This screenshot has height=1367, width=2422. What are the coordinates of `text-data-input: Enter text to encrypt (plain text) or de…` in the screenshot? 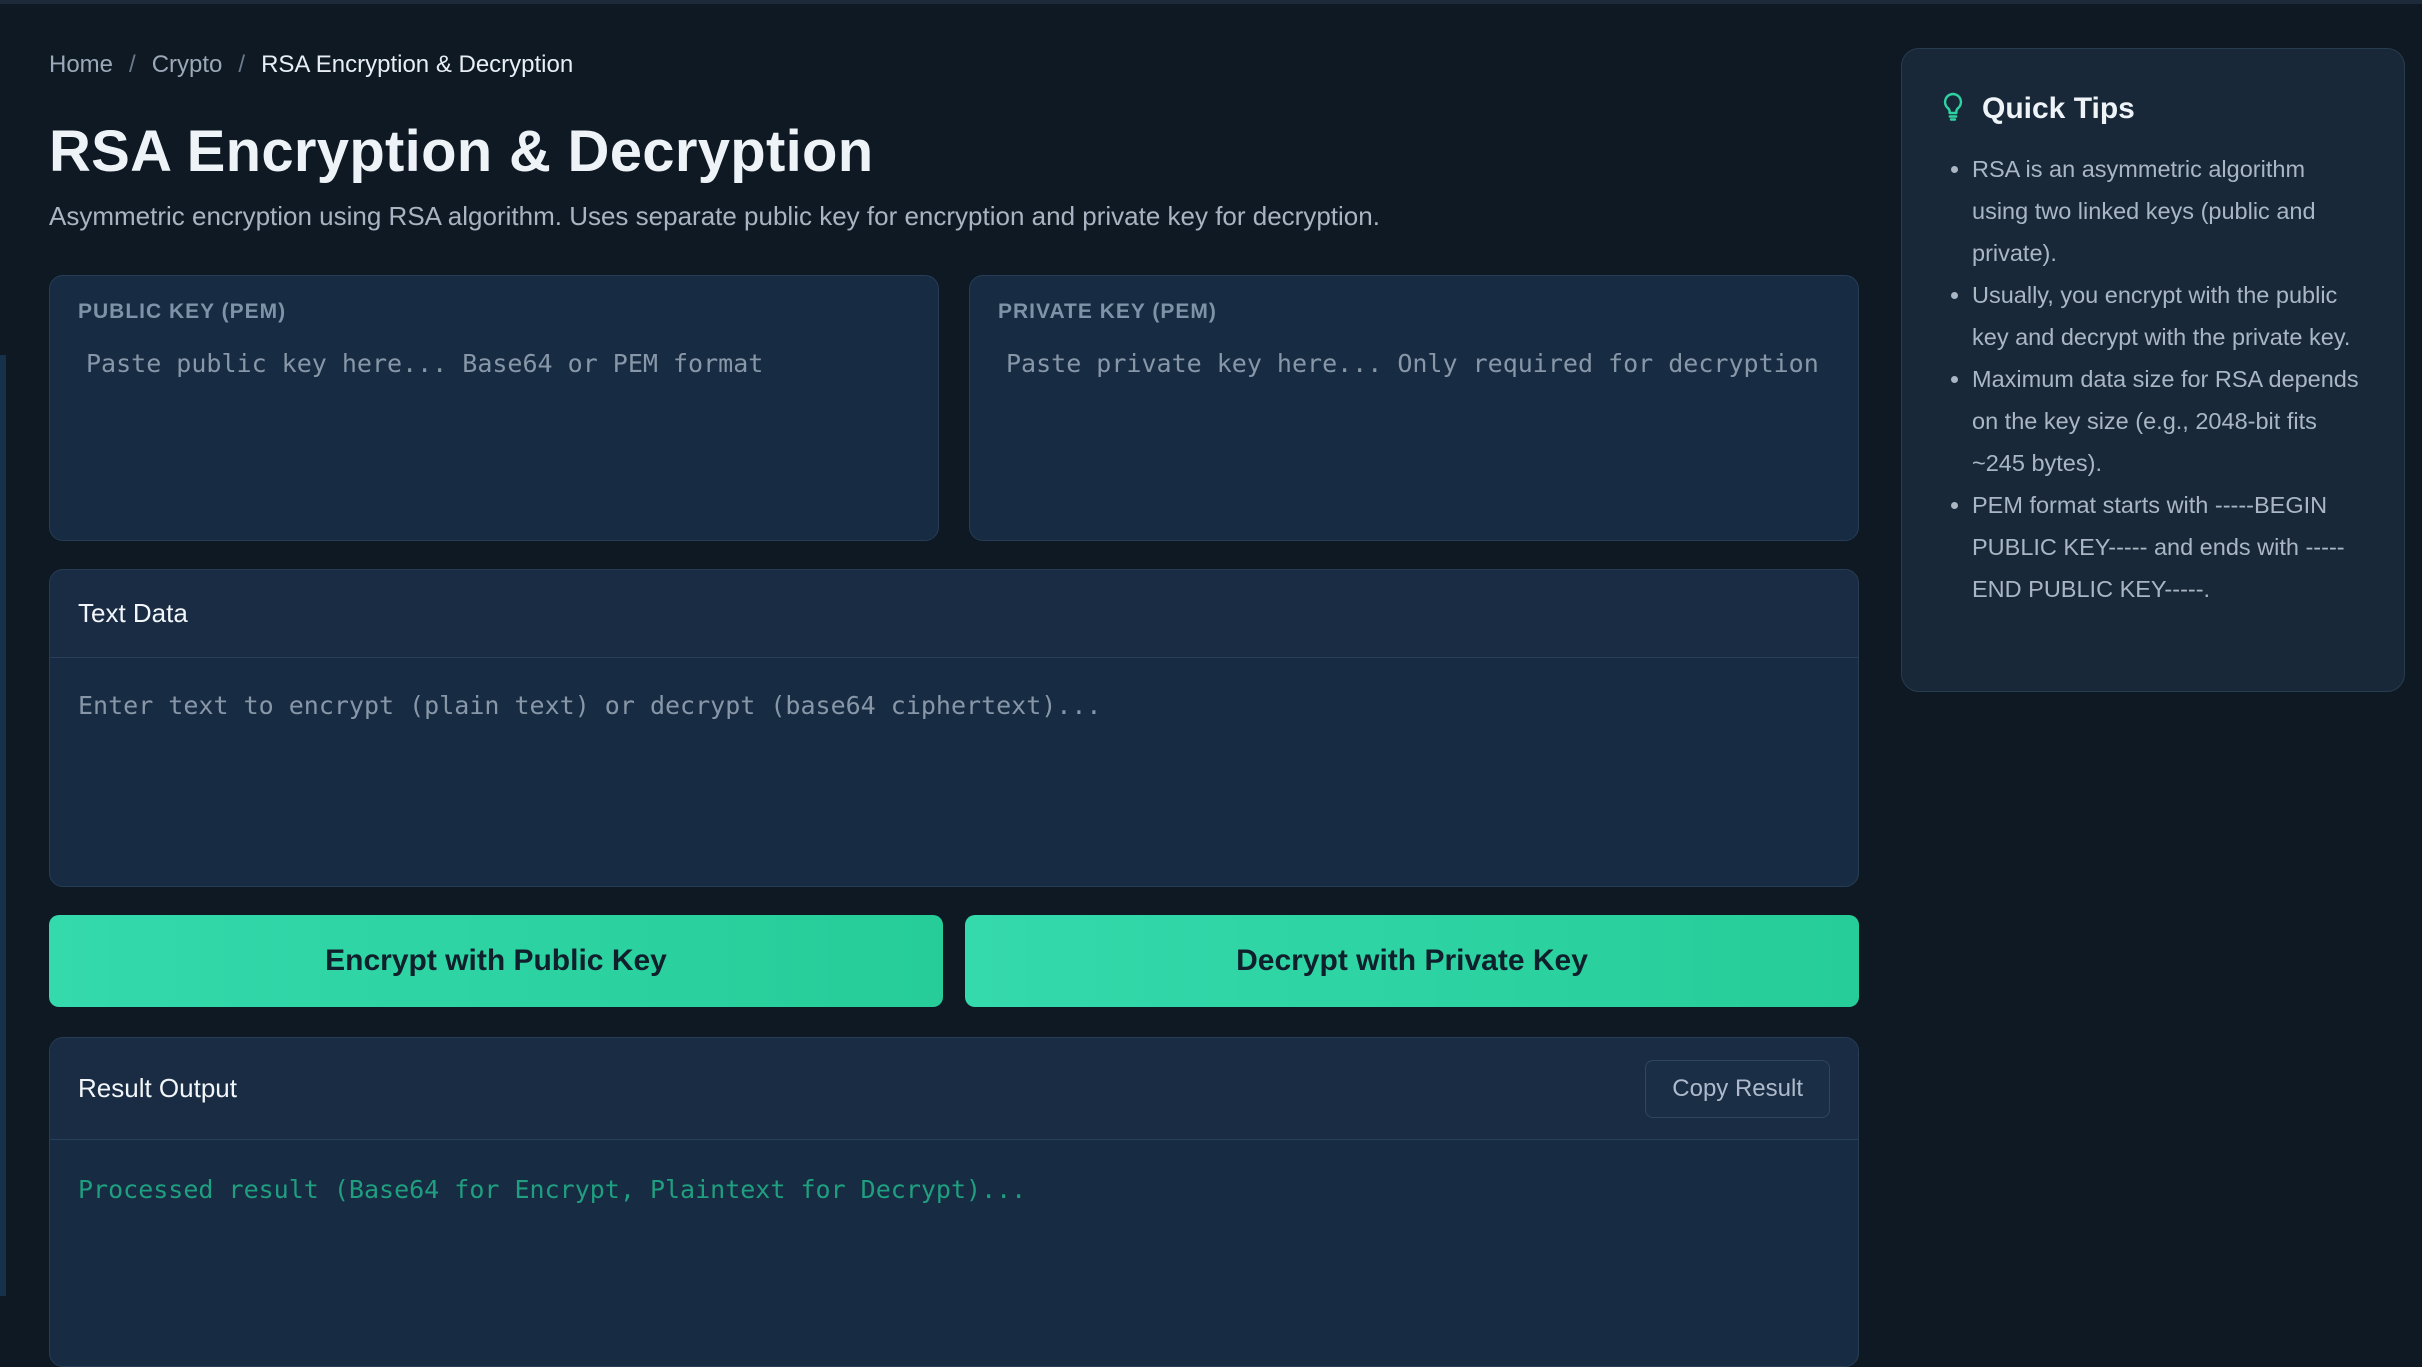 It's located at (954, 706).